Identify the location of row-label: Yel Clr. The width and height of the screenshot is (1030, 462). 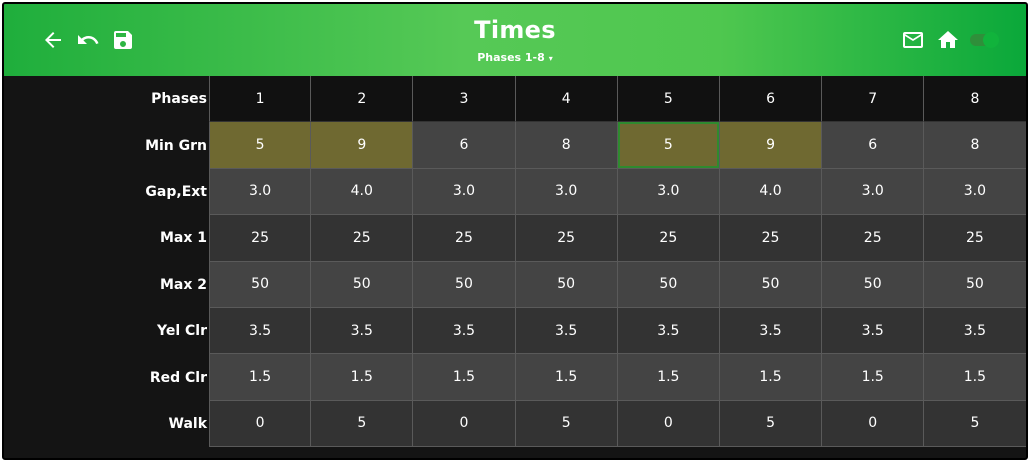
(106, 331).